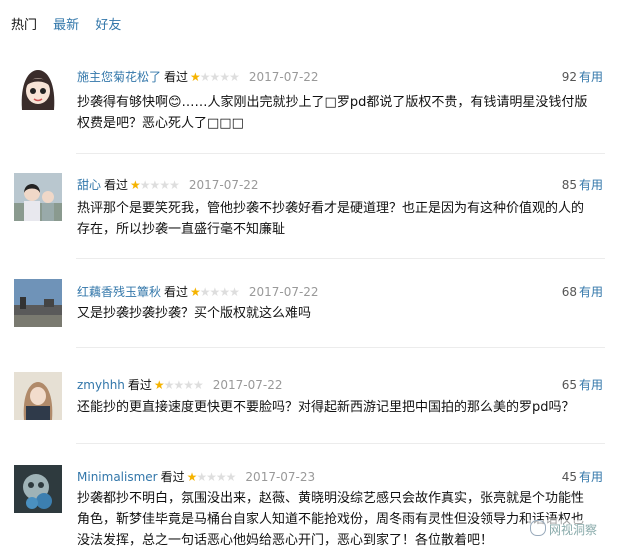  I want to click on useful-votes: 65 有用, so click(582, 384).